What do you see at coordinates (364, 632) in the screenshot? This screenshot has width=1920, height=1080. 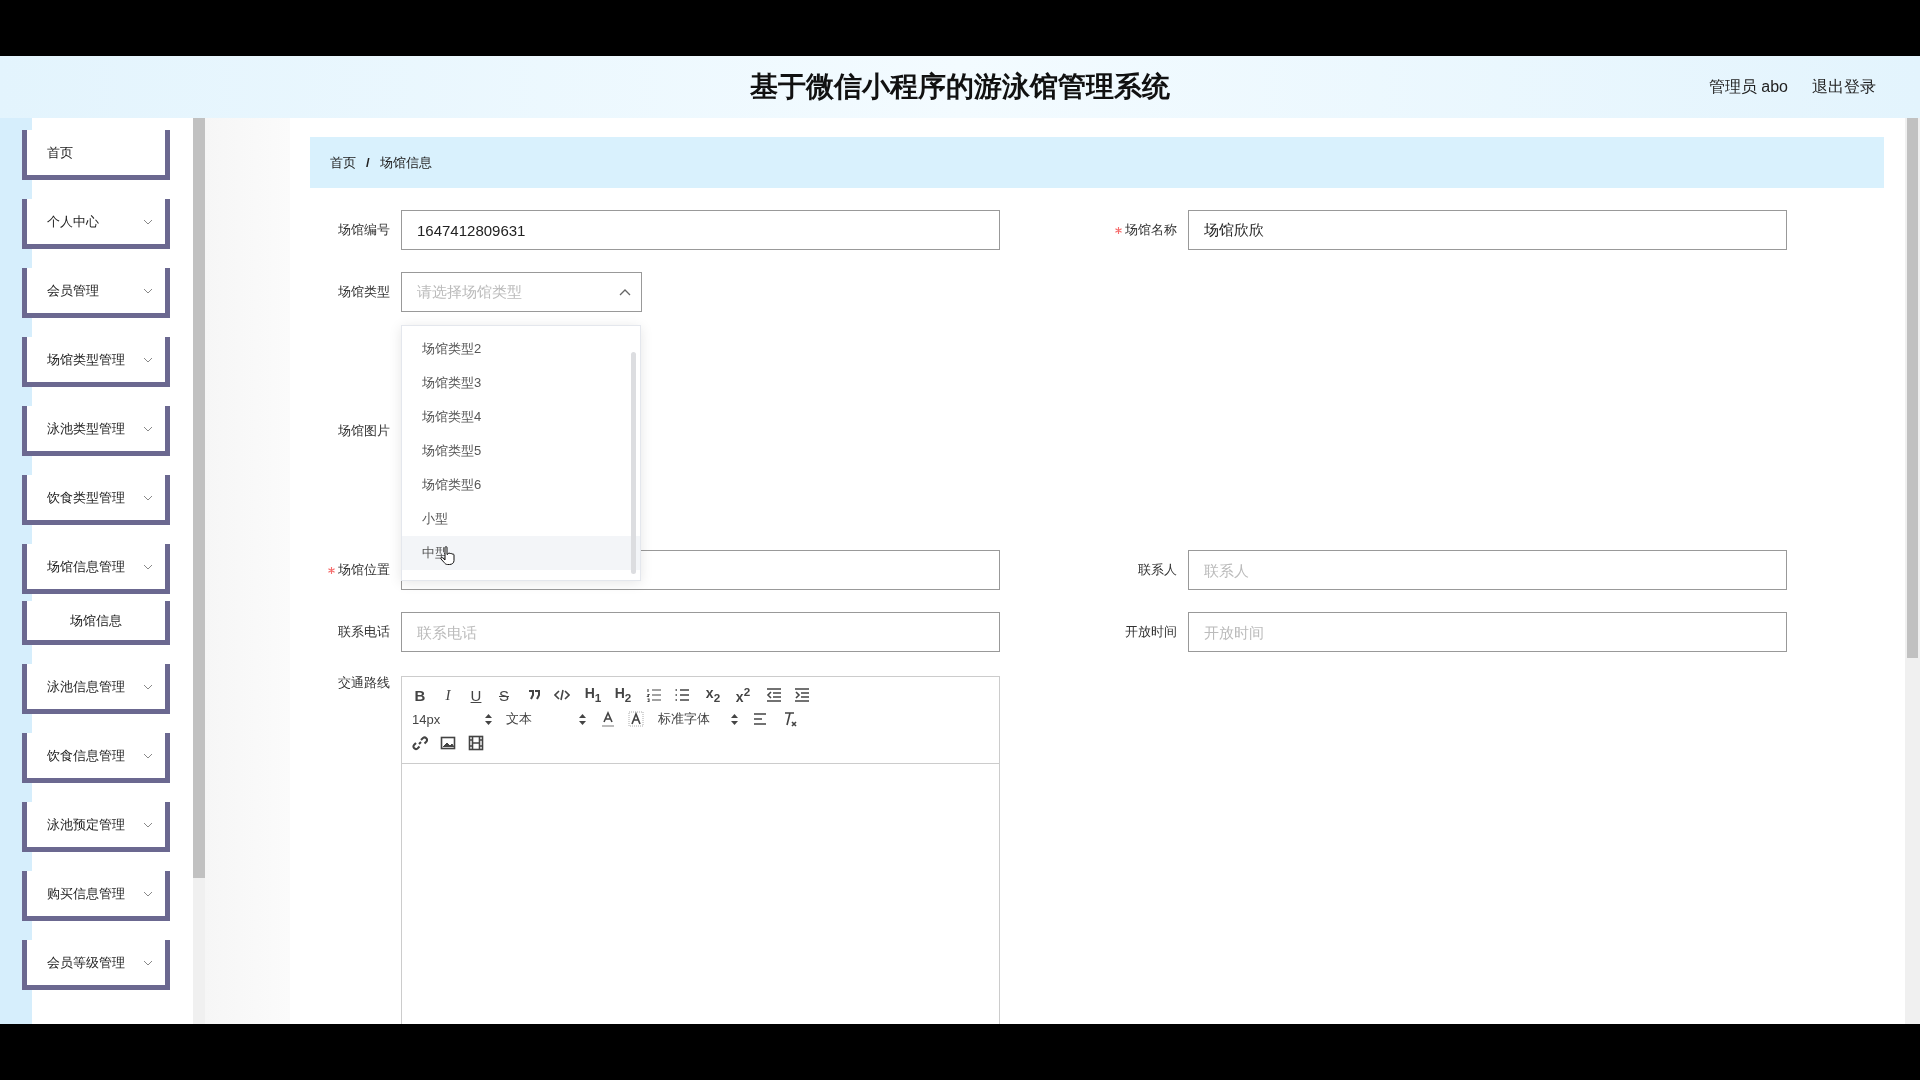 I see `field-label: 联系电话` at bounding box center [364, 632].